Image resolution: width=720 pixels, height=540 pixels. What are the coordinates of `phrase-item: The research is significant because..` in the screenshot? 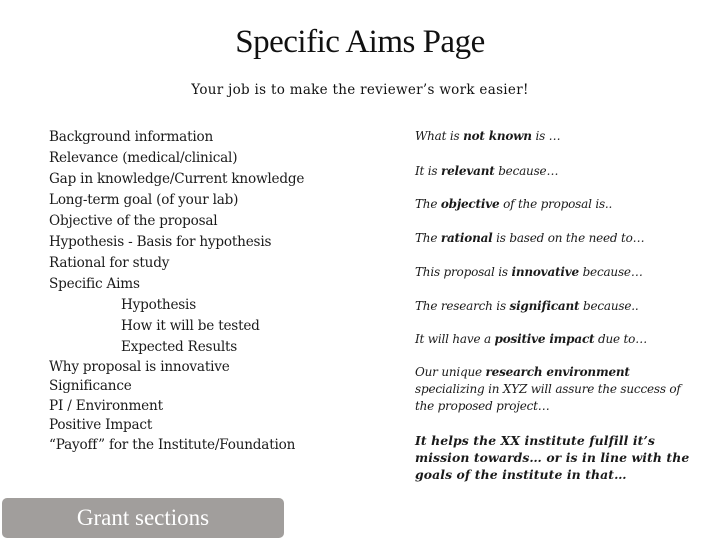 It's located at (527, 306).